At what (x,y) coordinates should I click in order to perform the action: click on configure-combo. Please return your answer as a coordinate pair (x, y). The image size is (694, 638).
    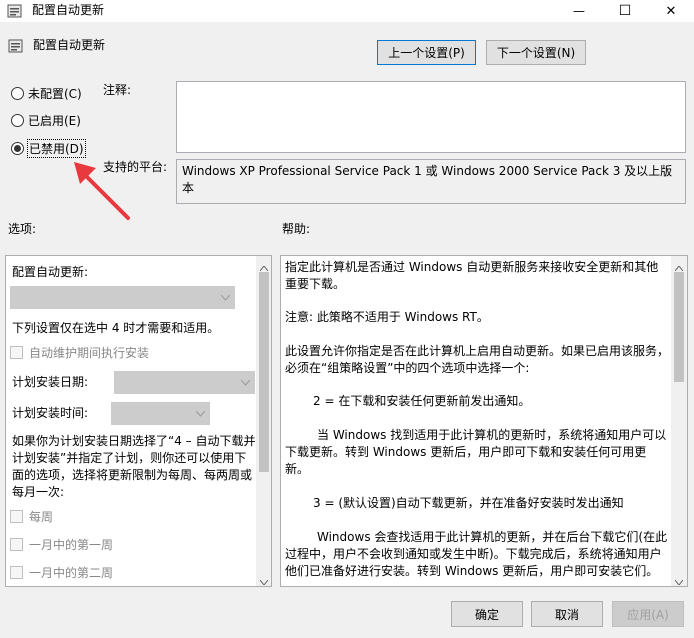
    Looking at the image, I should click on (122, 297).